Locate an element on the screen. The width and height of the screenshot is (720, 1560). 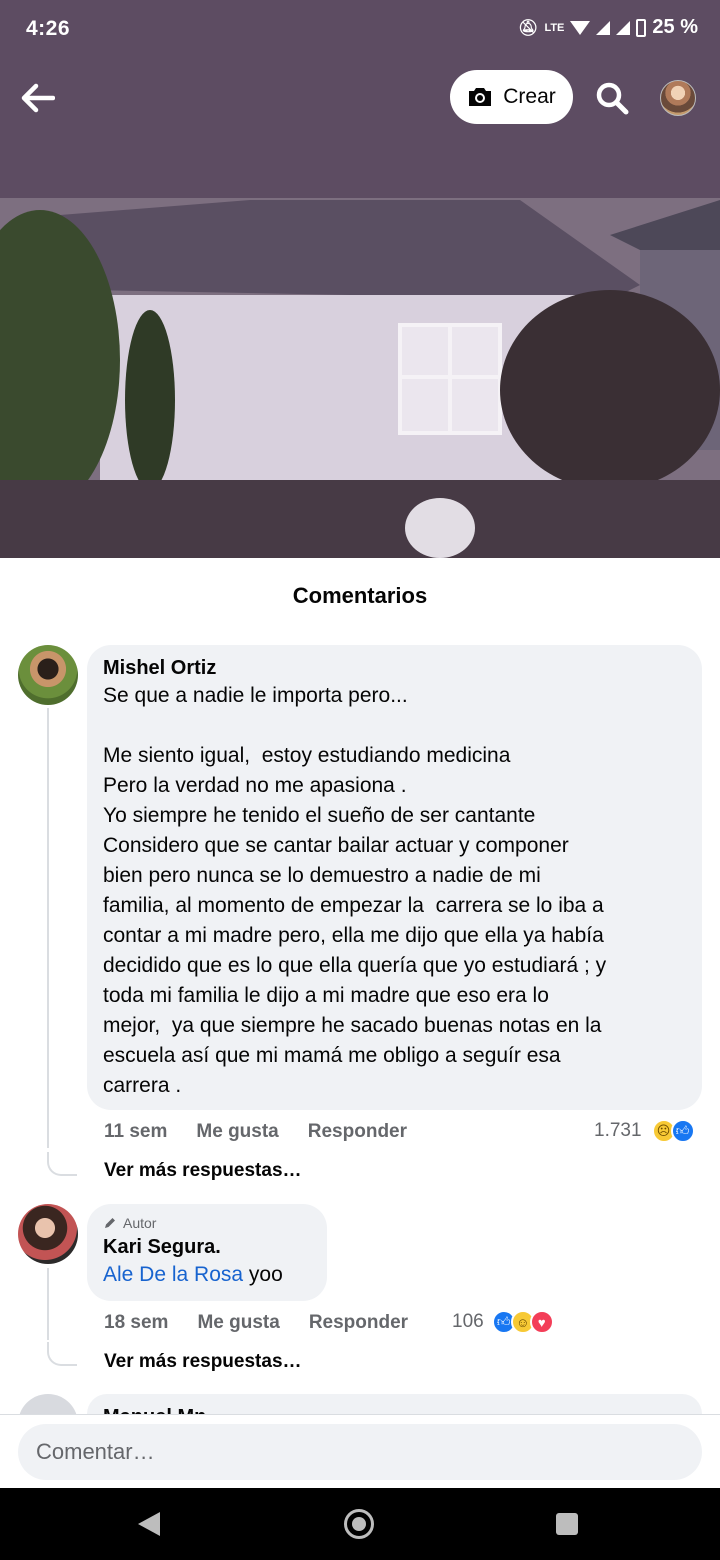
nav-home-icon is located at coordinates (359, 1524).